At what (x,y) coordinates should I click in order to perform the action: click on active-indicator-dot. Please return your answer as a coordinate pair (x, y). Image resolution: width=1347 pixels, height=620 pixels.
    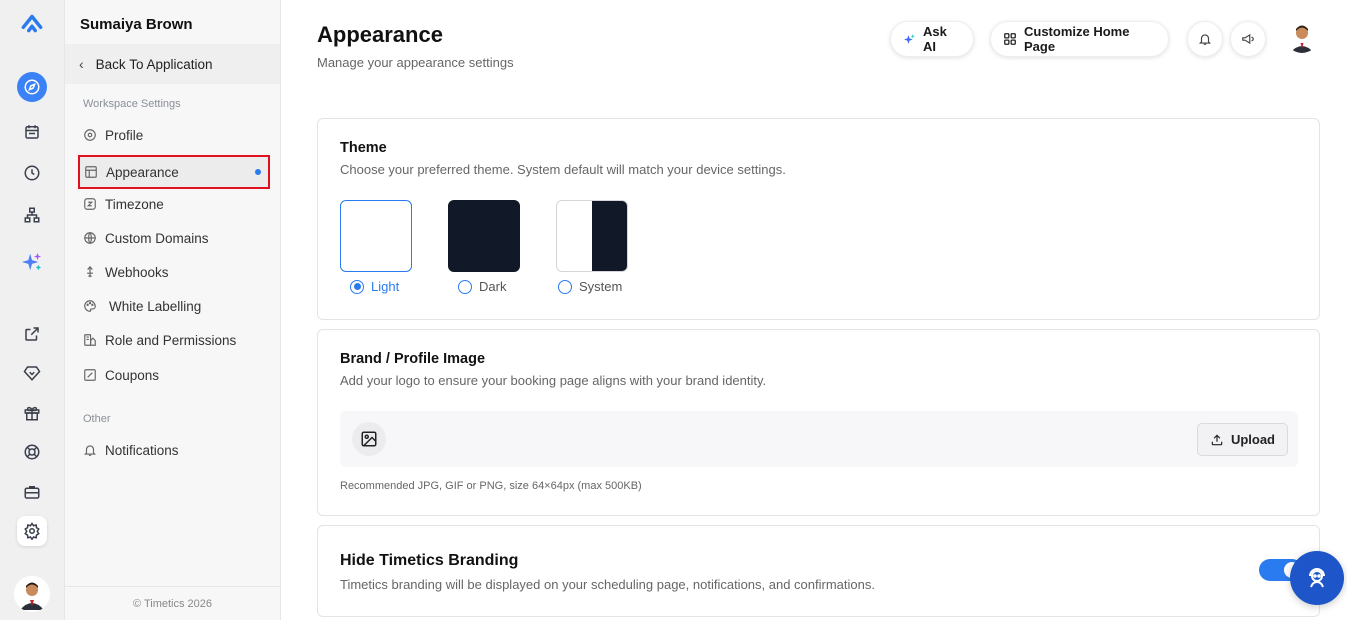
    Looking at the image, I should click on (258, 172).